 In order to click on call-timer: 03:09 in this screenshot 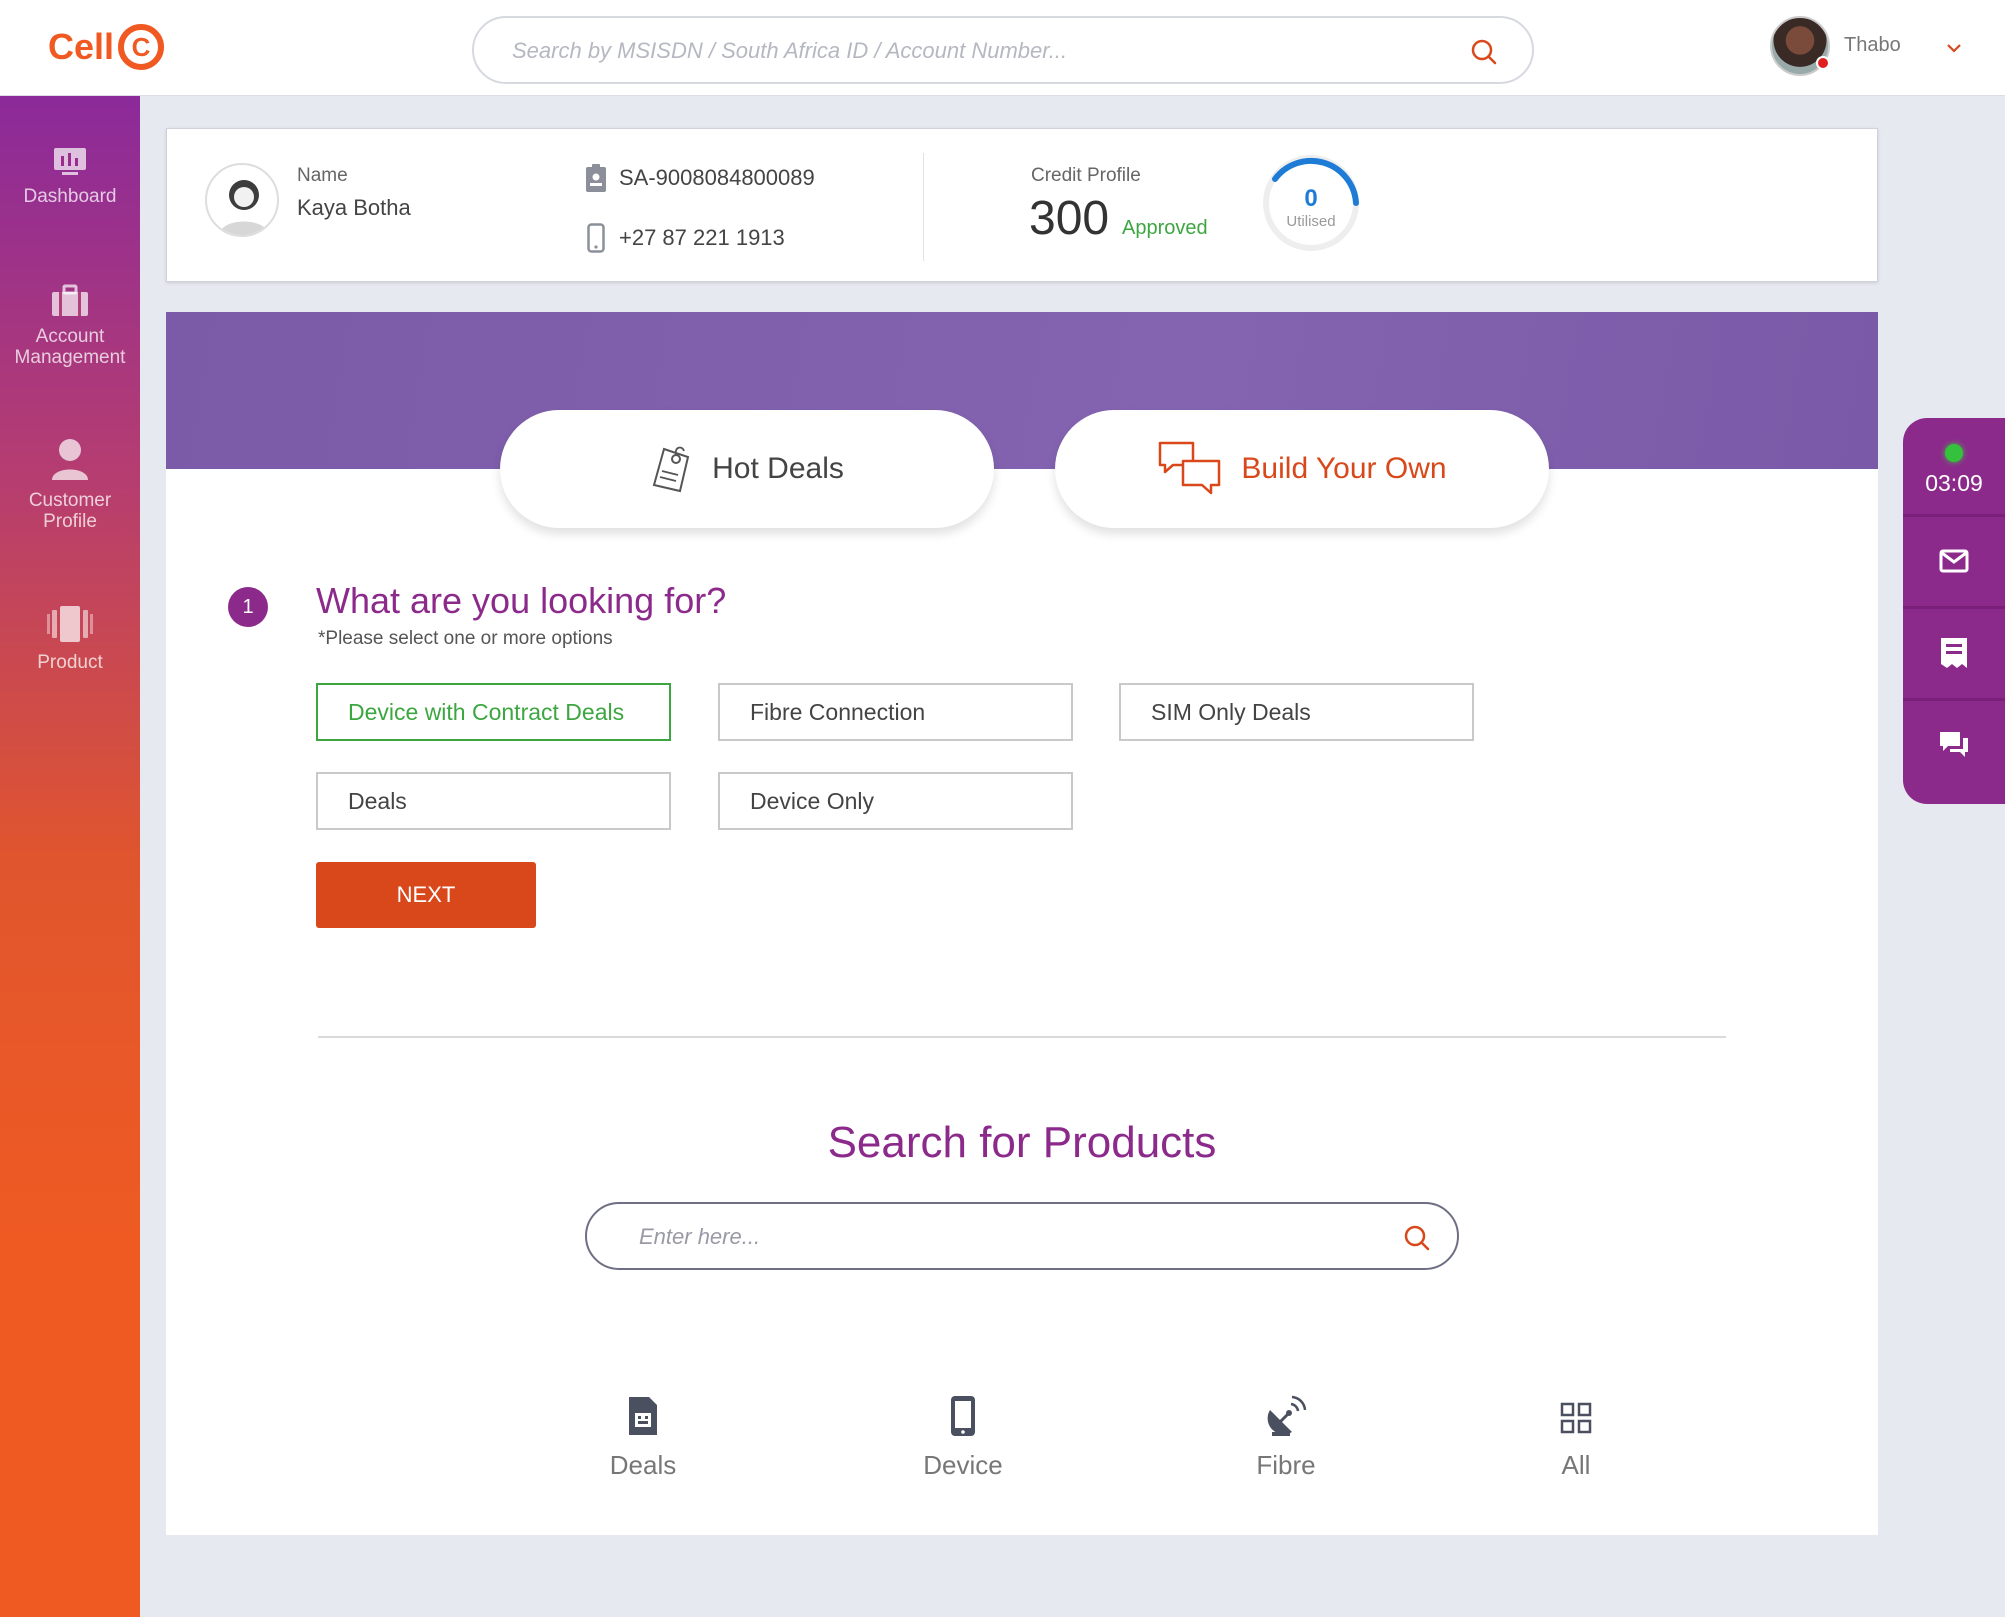, I will do `click(1954, 481)`.